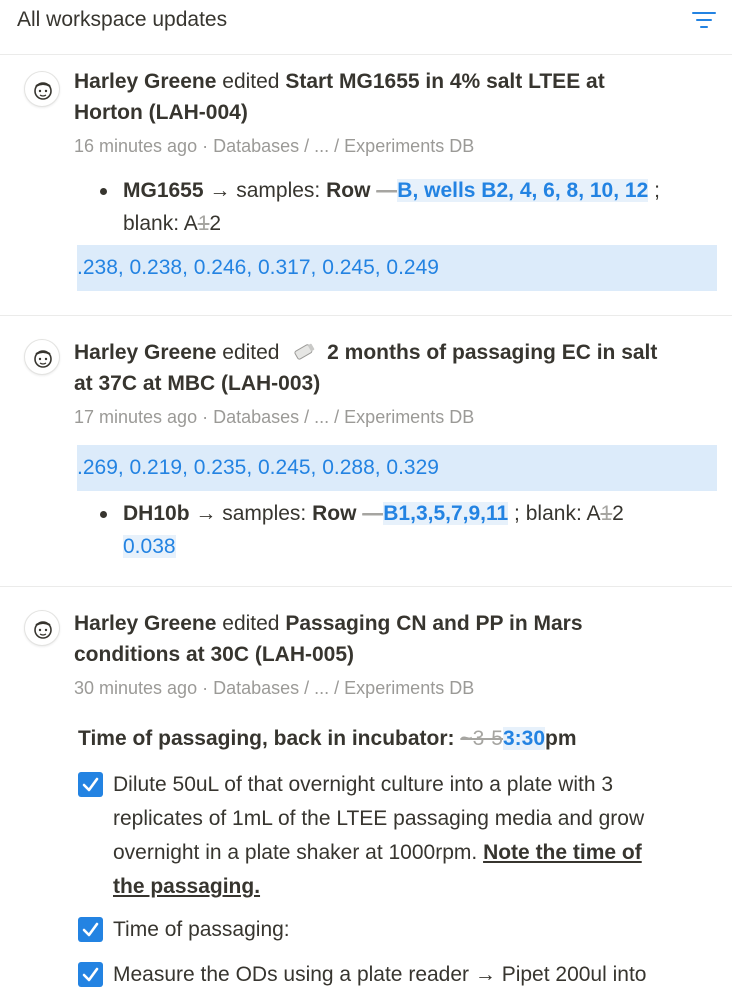 This screenshot has width=732, height=1002. Describe the element at coordinates (187, 886) in the screenshot. I see `emphasis-text: the passaging.` at that location.